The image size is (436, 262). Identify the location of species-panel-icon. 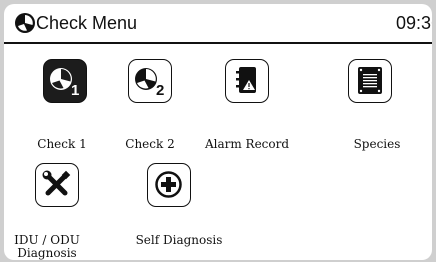
(370, 80).